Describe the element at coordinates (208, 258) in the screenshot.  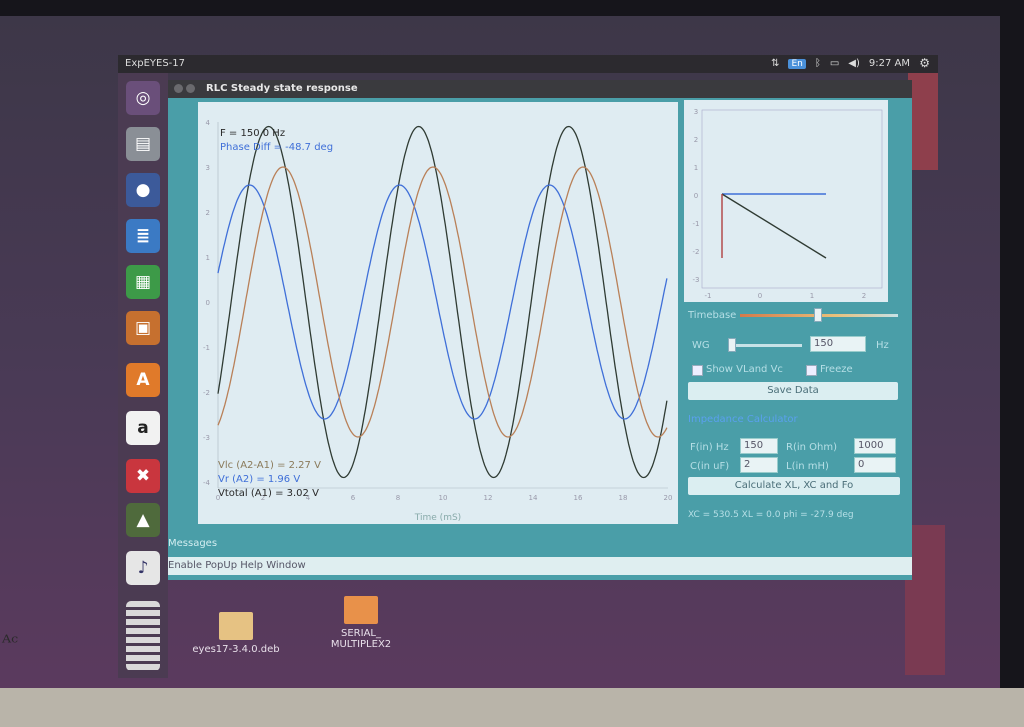
I see `y-tick-label: 1` at that location.